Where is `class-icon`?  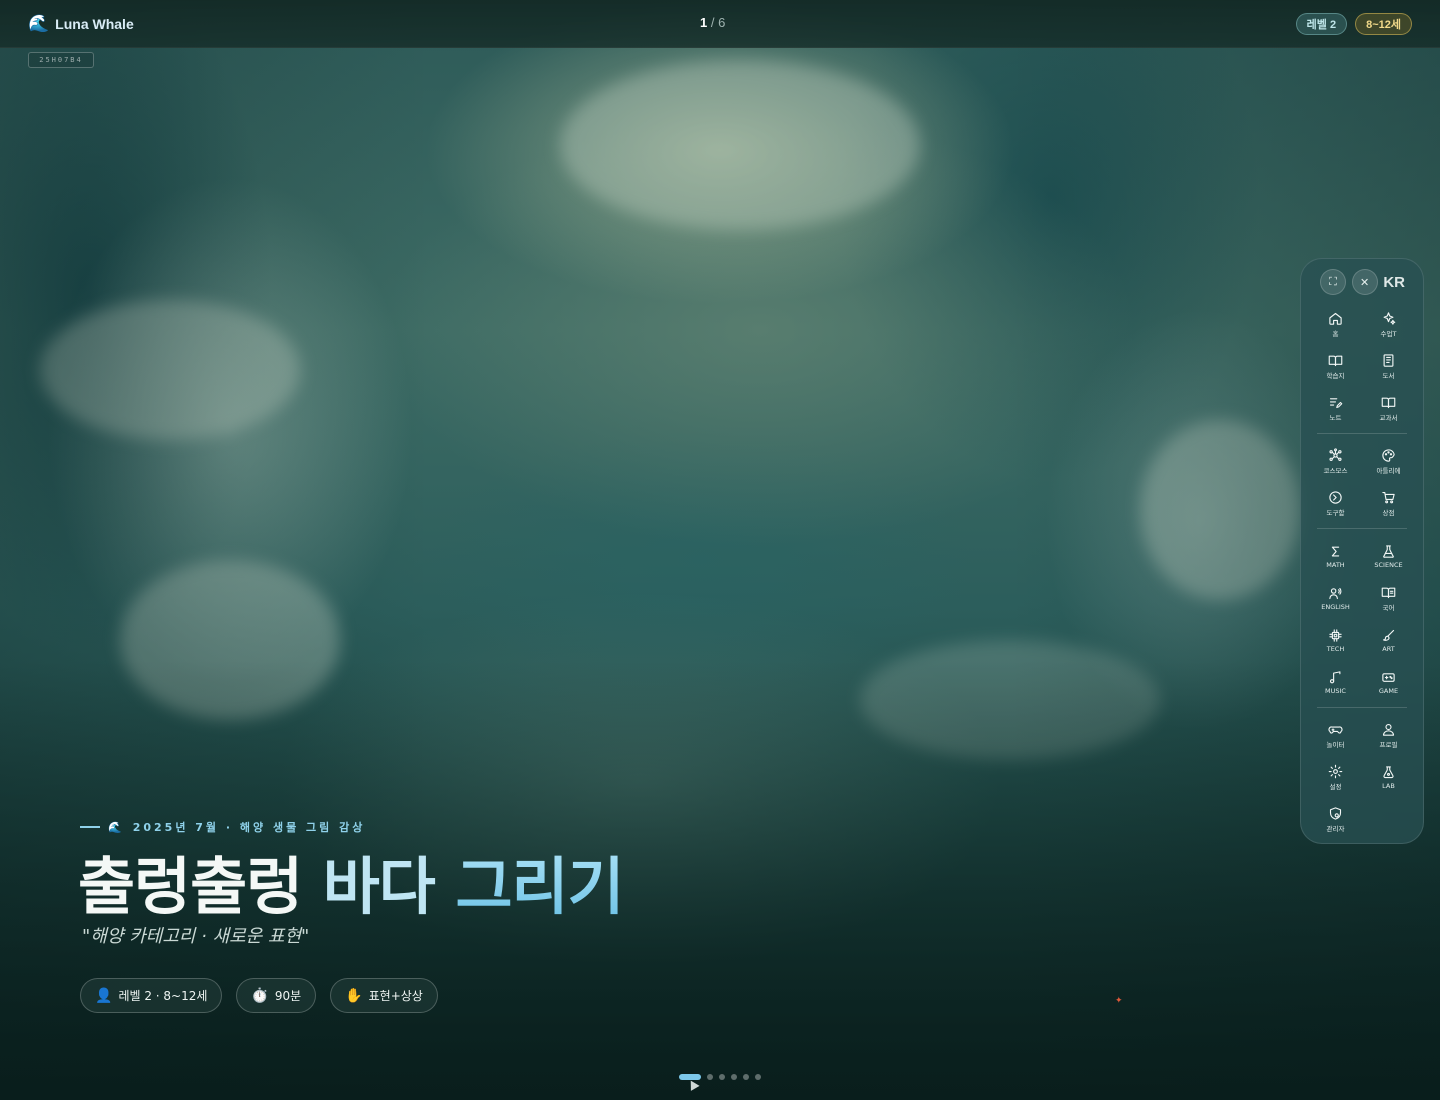
class-icon is located at coordinates (1389, 318).